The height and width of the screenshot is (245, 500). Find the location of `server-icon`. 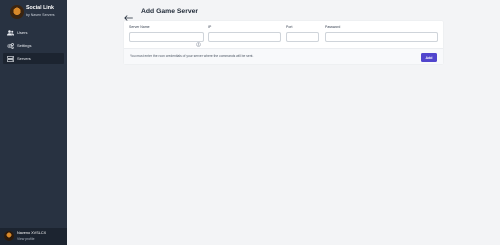

server-icon is located at coordinates (10, 58).